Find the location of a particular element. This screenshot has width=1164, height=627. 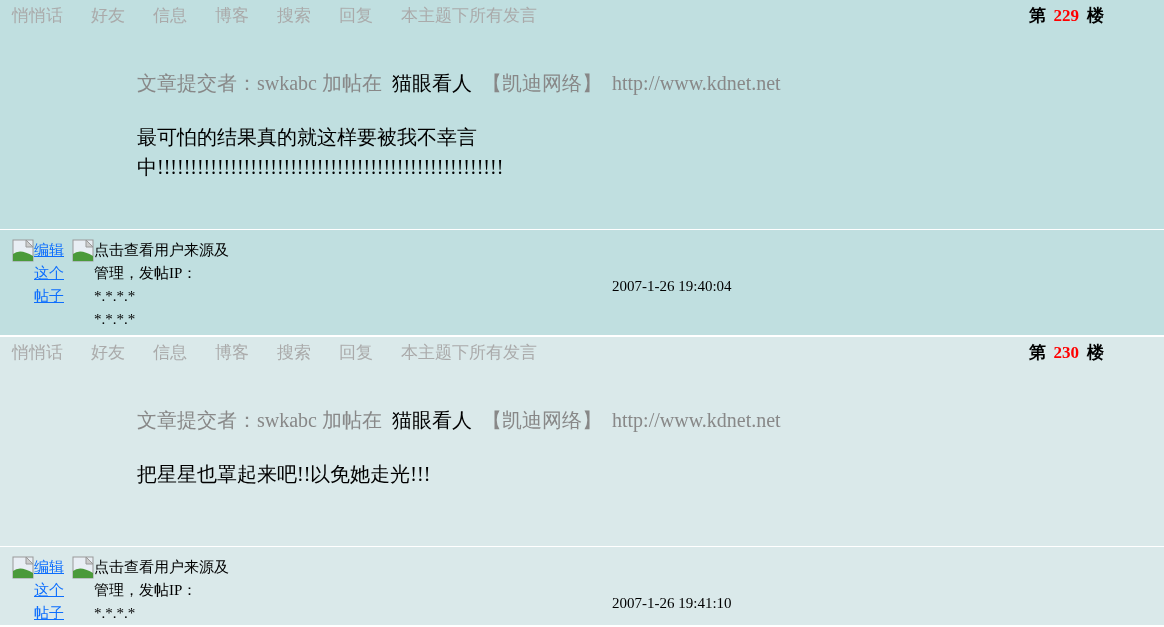

toolbar-link: 搜索 is located at coordinates (294, 353).